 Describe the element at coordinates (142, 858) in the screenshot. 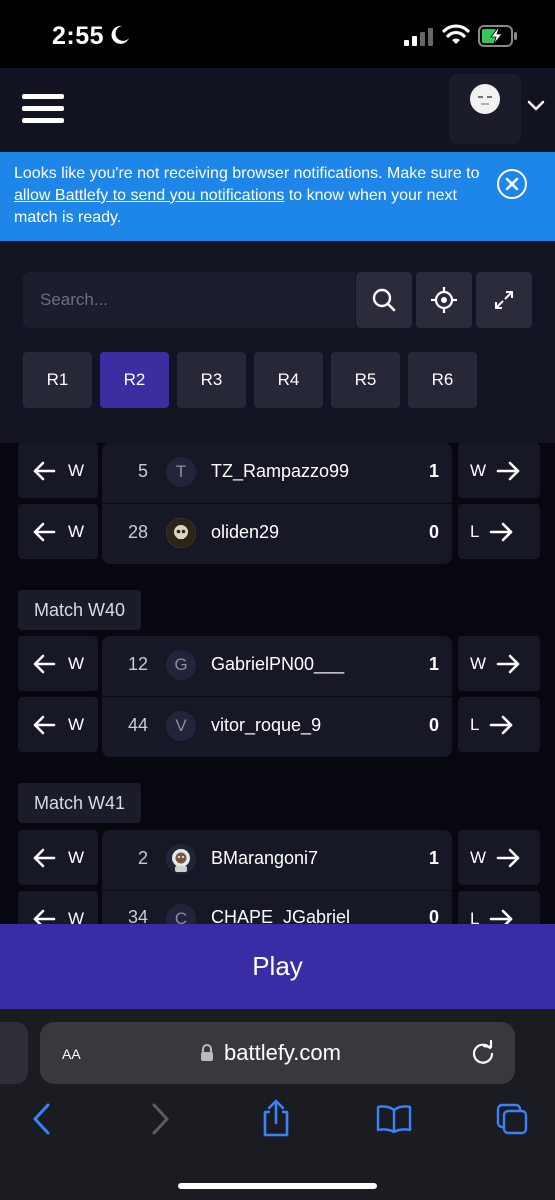

I see `player-seed: 2` at that location.